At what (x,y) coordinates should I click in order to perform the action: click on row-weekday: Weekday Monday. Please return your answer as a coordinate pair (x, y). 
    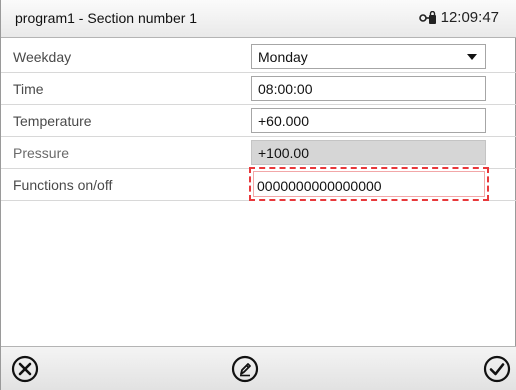
    Looking at the image, I should click on (258, 57).